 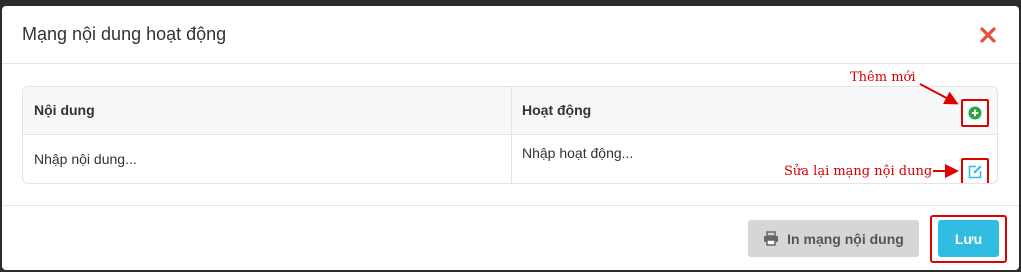 I want to click on modal-title: Mạng nội dung hoạt động, so click(x=124, y=34).